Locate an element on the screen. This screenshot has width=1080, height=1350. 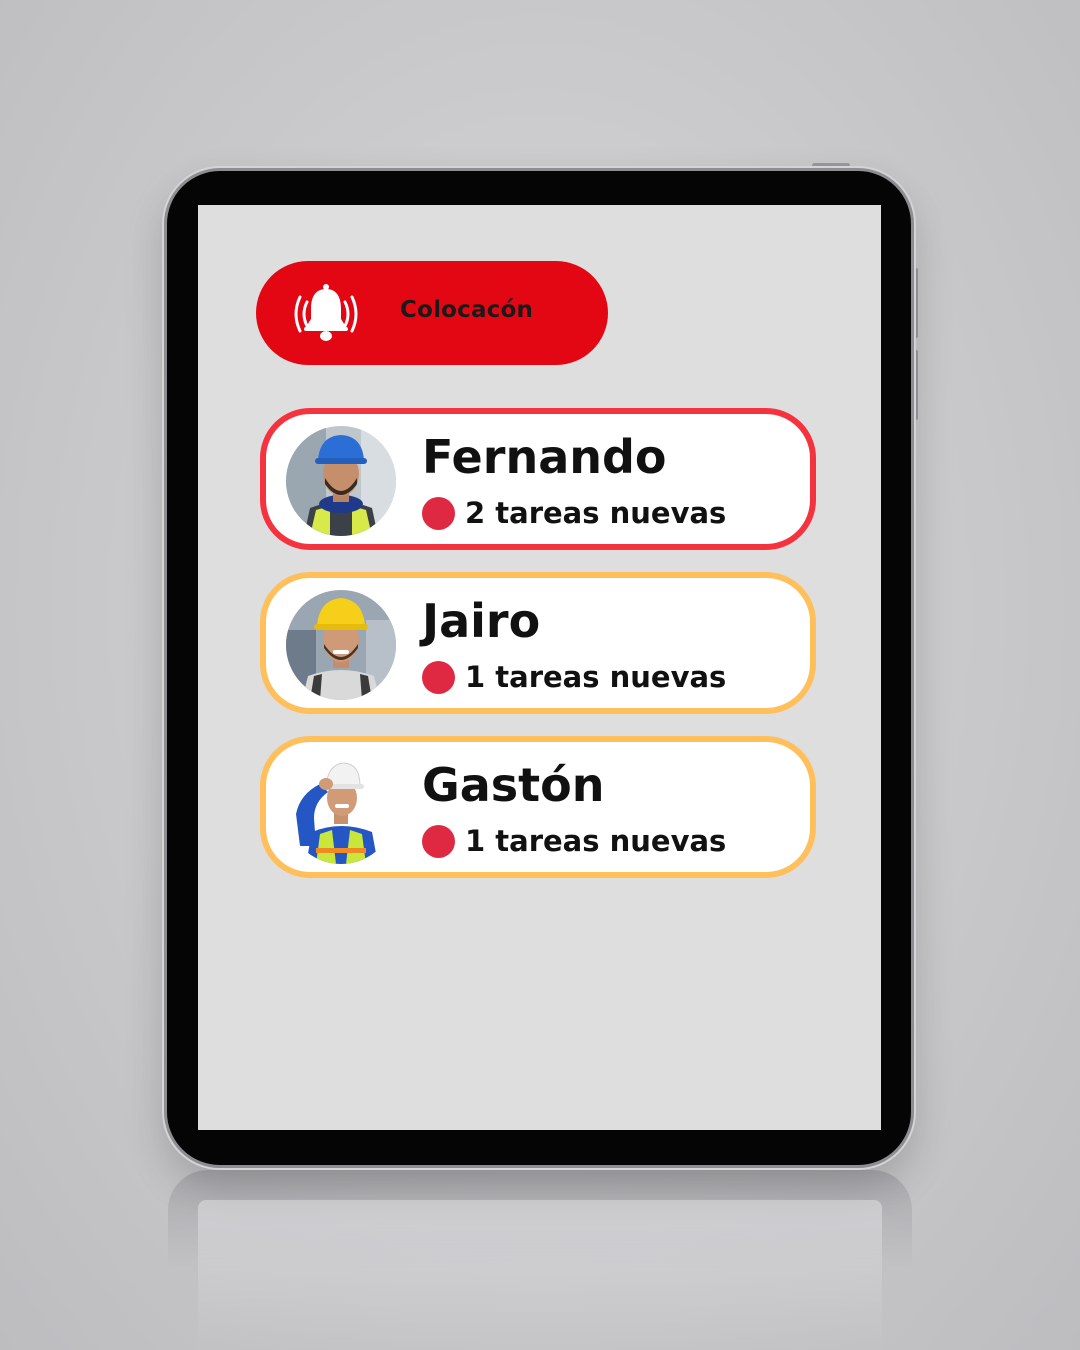
worker-name: Gastón is located at coordinates (513, 785).